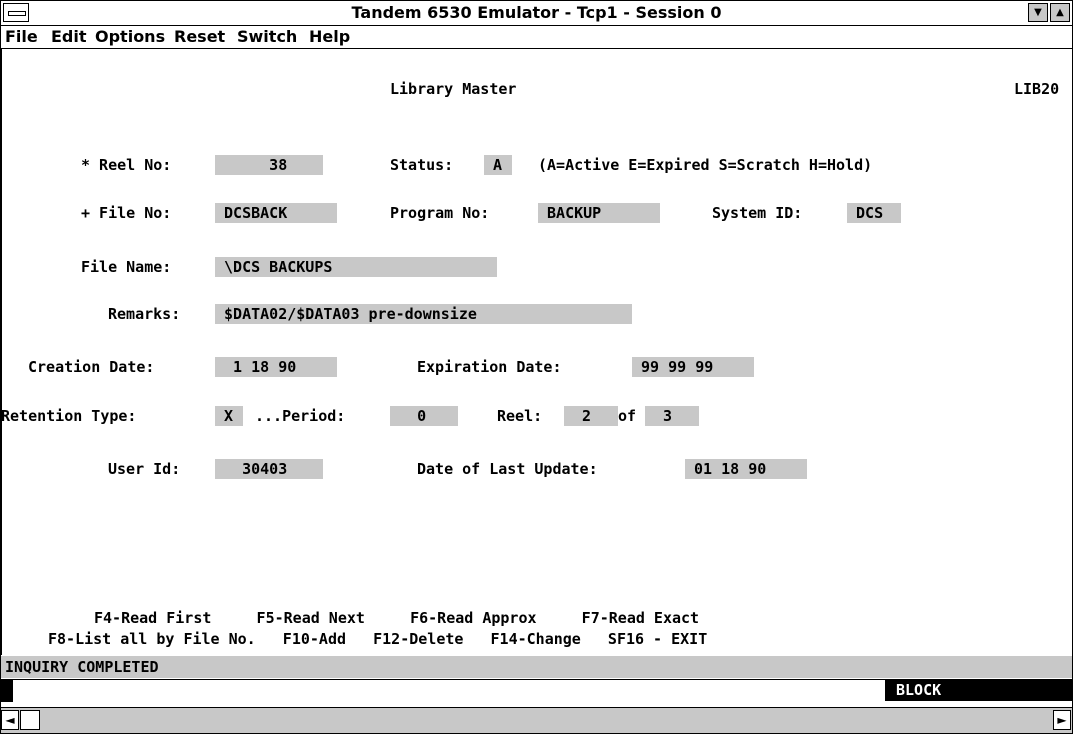 The width and height of the screenshot is (1073, 734). I want to click on minimize-button: ▼, so click(1038, 12).